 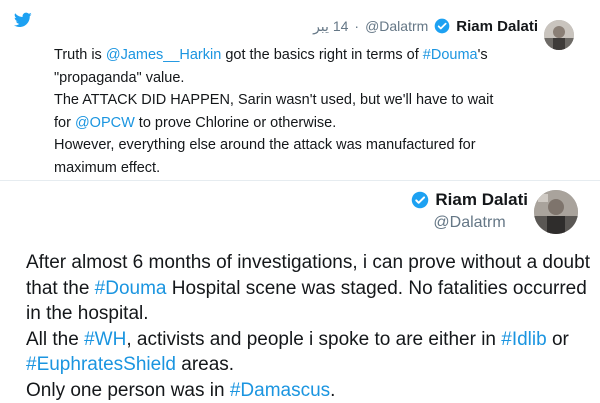 What do you see at coordinates (105, 123) in the screenshot?
I see `mention-link: @OPCW` at bounding box center [105, 123].